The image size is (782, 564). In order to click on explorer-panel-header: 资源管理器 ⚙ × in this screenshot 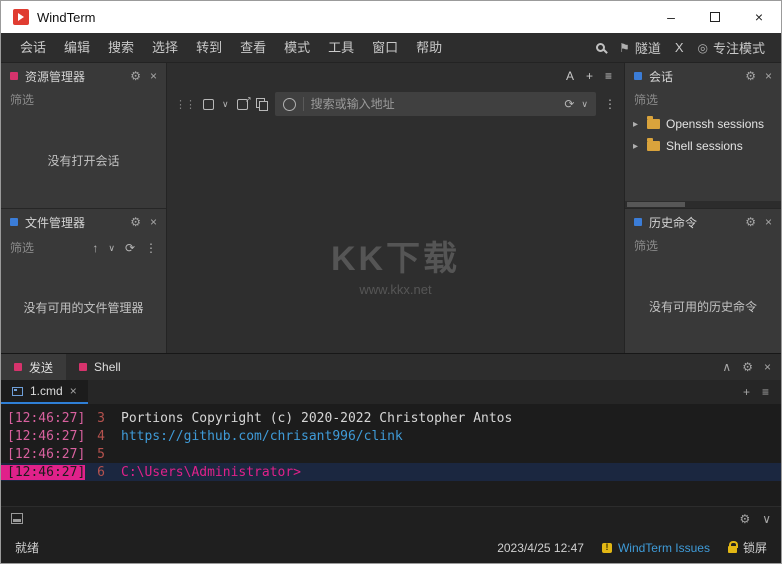, I will do `click(83, 76)`.